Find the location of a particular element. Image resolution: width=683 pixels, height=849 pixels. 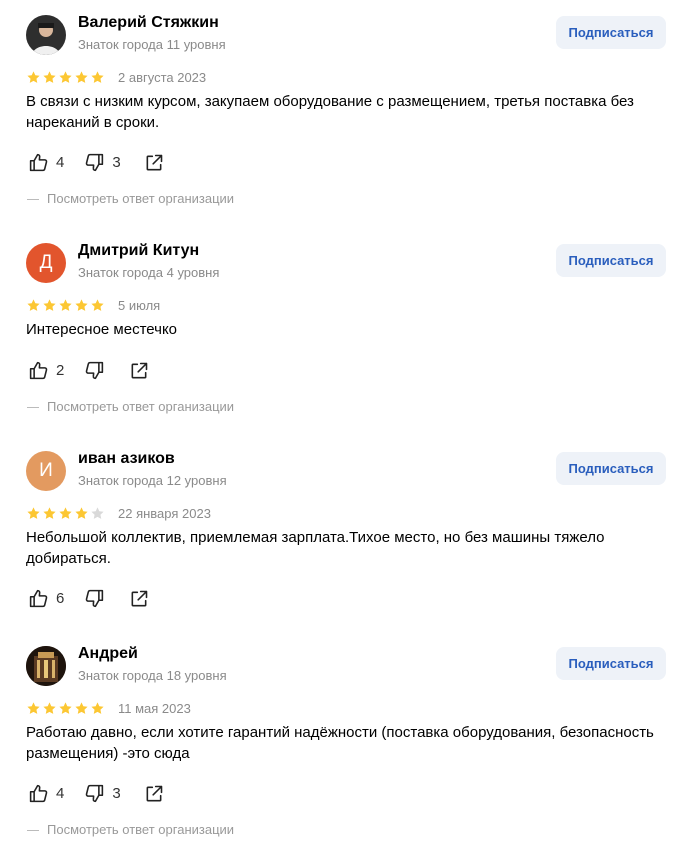

review-actions: 6 is located at coordinates (88, 598).